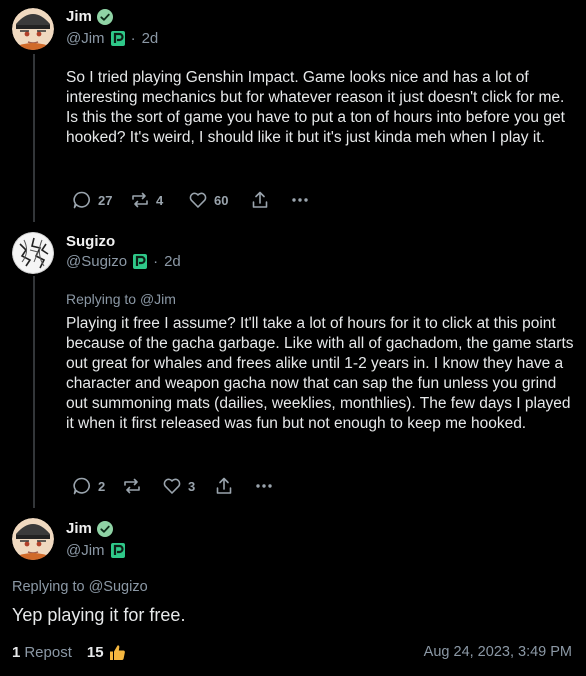 Image resolution: width=586 pixels, height=676 pixels. What do you see at coordinates (498, 652) in the screenshot?
I see `post-timestamp: Aug 24, 2023, 3:49 PM` at bounding box center [498, 652].